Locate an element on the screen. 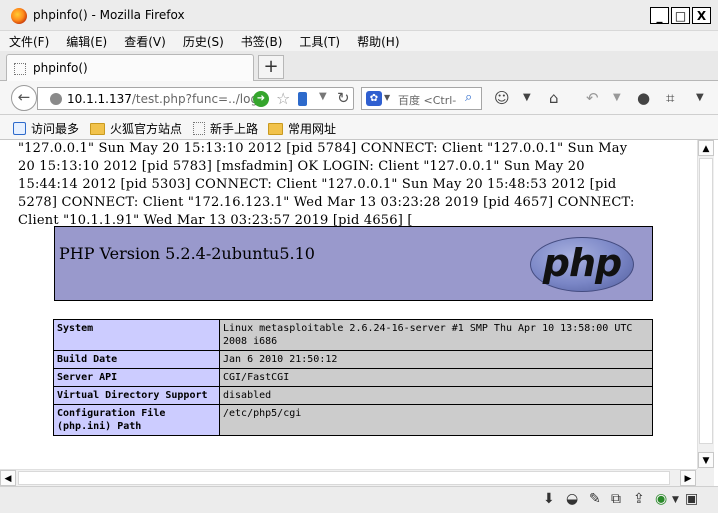 This screenshot has width=718, height=513. url-text: 10.1.1.137/test.php?func=../log is located at coordinates (162, 99).